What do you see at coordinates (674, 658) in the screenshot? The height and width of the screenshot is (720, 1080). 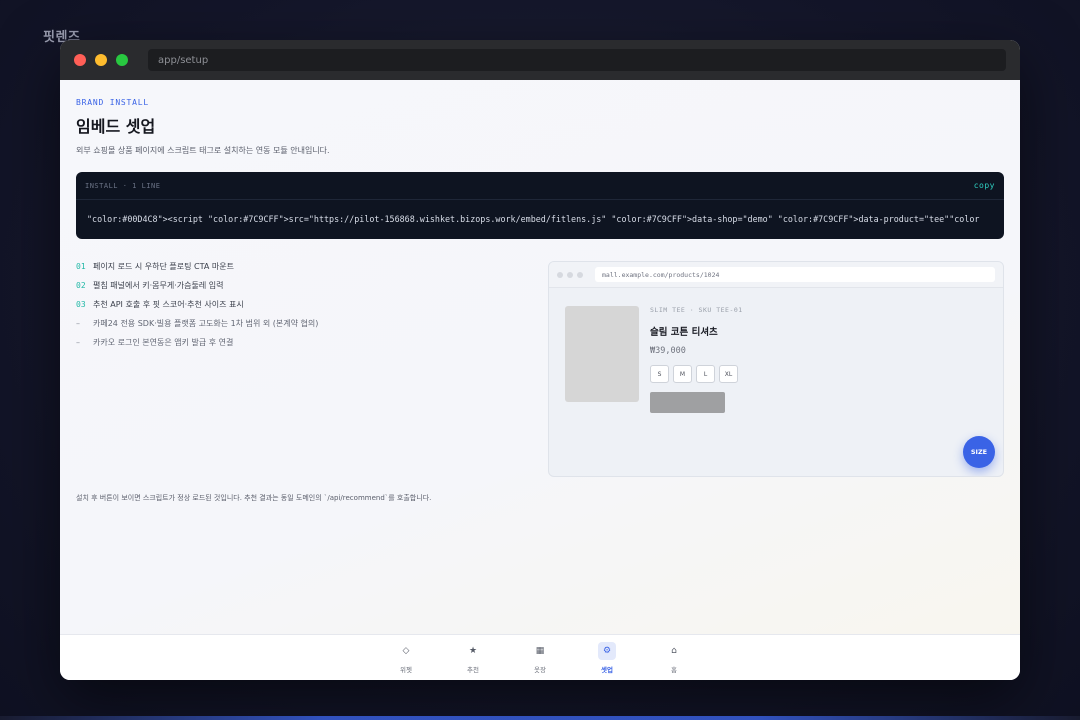 I see `tab-home: ⌂ 홈` at bounding box center [674, 658].